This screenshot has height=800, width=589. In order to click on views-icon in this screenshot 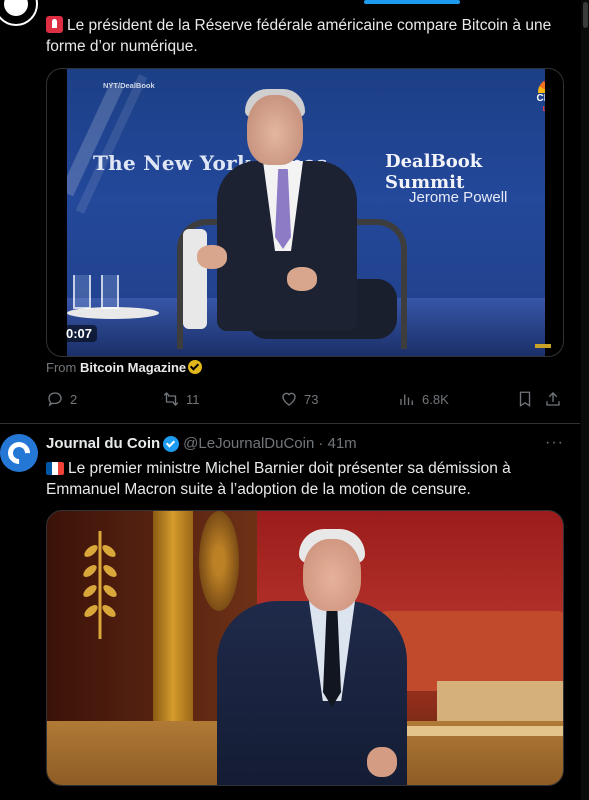, I will do `click(406, 399)`.